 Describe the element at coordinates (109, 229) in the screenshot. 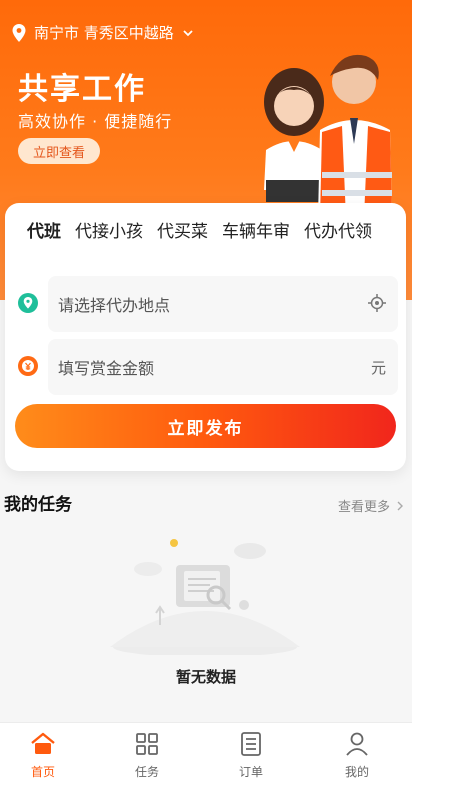

I see `tab-pickup-kids: 代接小孩` at that location.